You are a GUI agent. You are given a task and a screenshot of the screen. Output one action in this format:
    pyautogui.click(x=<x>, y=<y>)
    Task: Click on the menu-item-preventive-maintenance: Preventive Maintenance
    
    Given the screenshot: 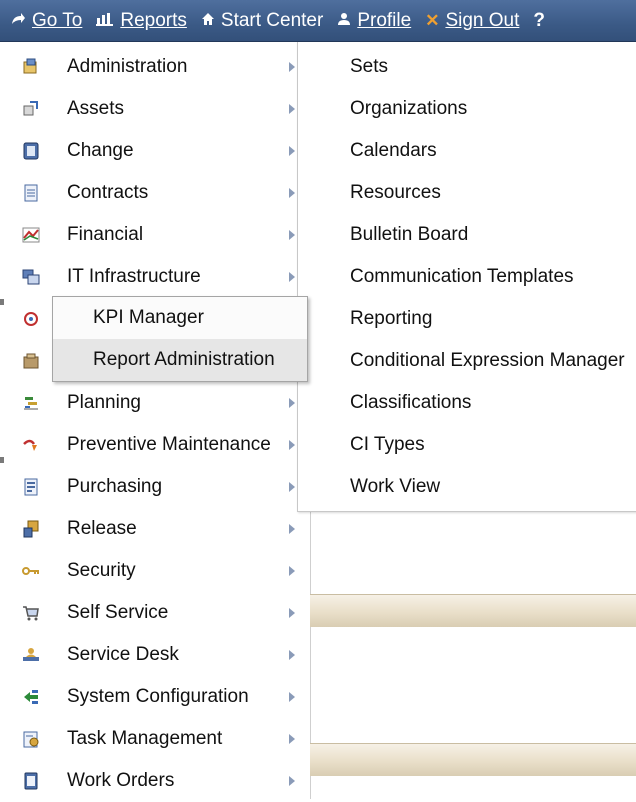 What is the action you would take?
    pyautogui.click(x=161, y=445)
    